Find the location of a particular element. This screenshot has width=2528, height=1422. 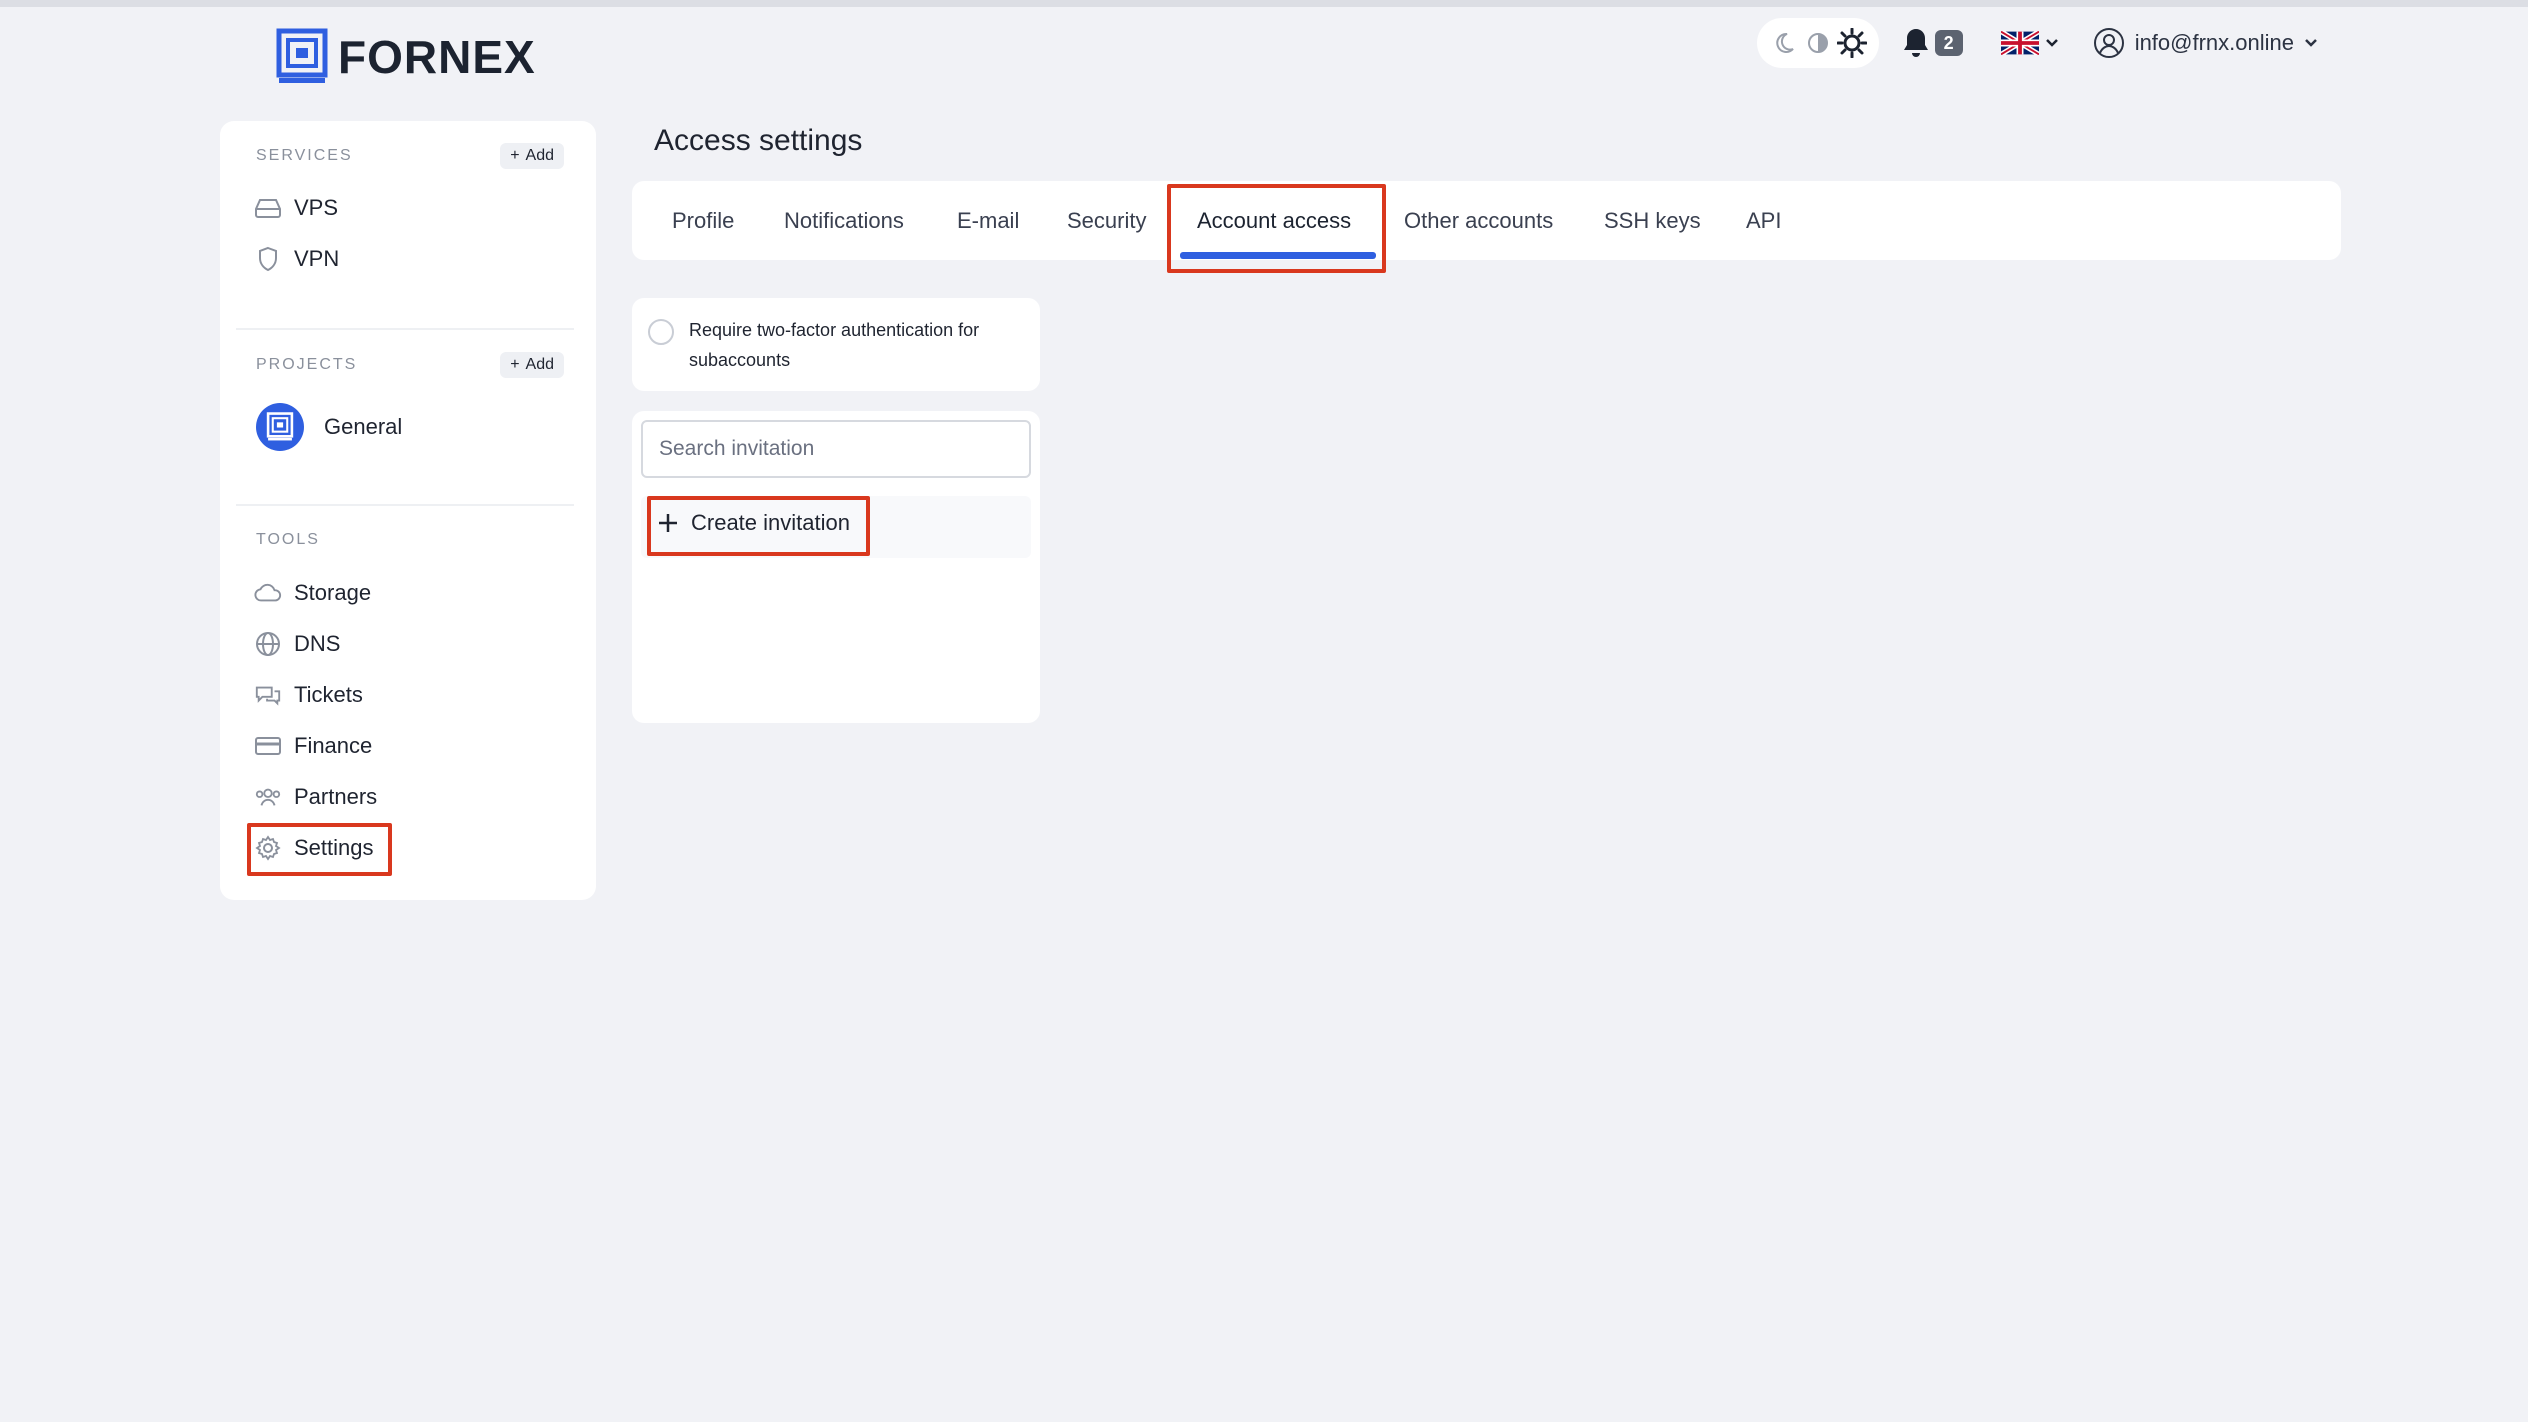

sidebar-item-label: Tickets is located at coordinates (328, 694).